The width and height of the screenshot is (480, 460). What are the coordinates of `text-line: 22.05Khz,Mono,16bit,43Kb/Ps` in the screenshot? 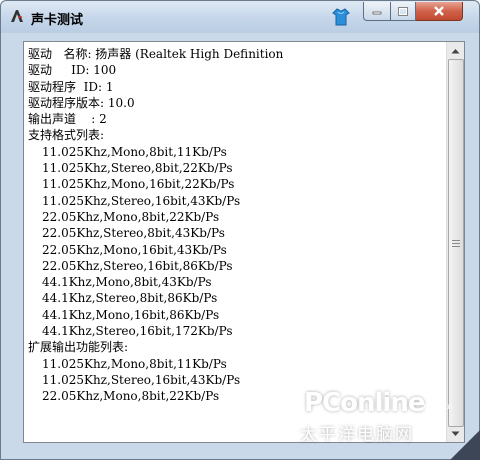 It's located at (134, 249).